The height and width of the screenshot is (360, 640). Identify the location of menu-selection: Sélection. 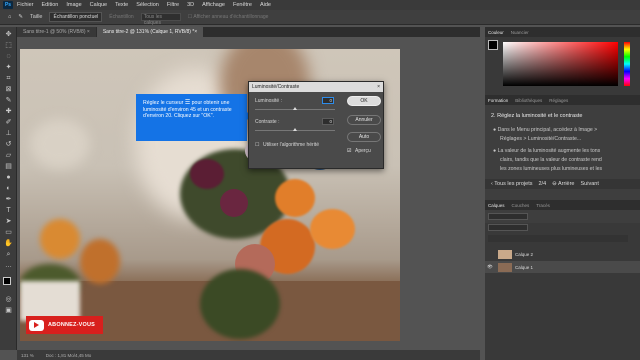
(147, 5).